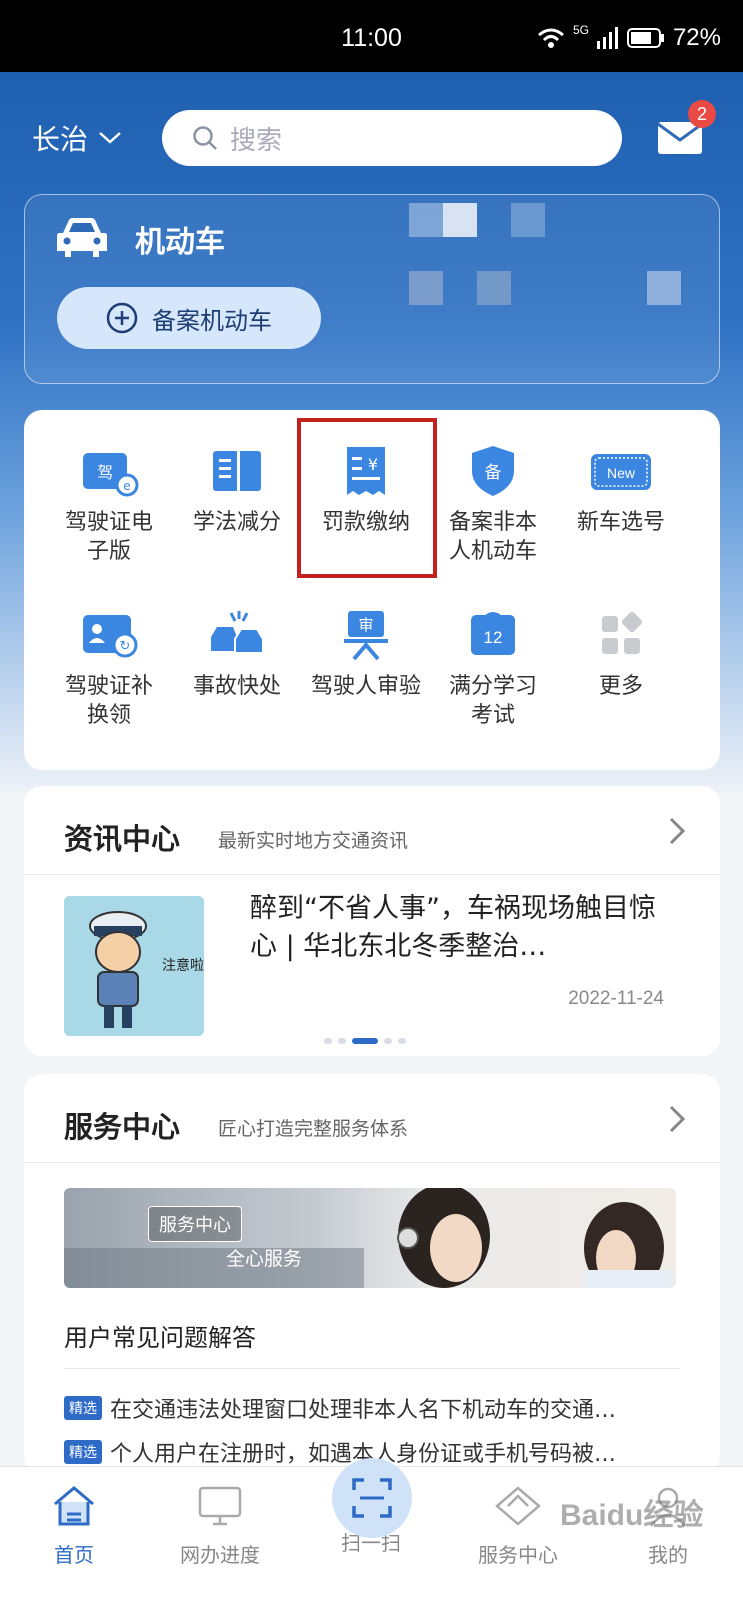 The image size is (743, 1601). What do you see at coordinates (313, 841) in the screenshot?
I see `news-subtitle: 最新实时地方交通资讯` at bounding box center [313, 841].